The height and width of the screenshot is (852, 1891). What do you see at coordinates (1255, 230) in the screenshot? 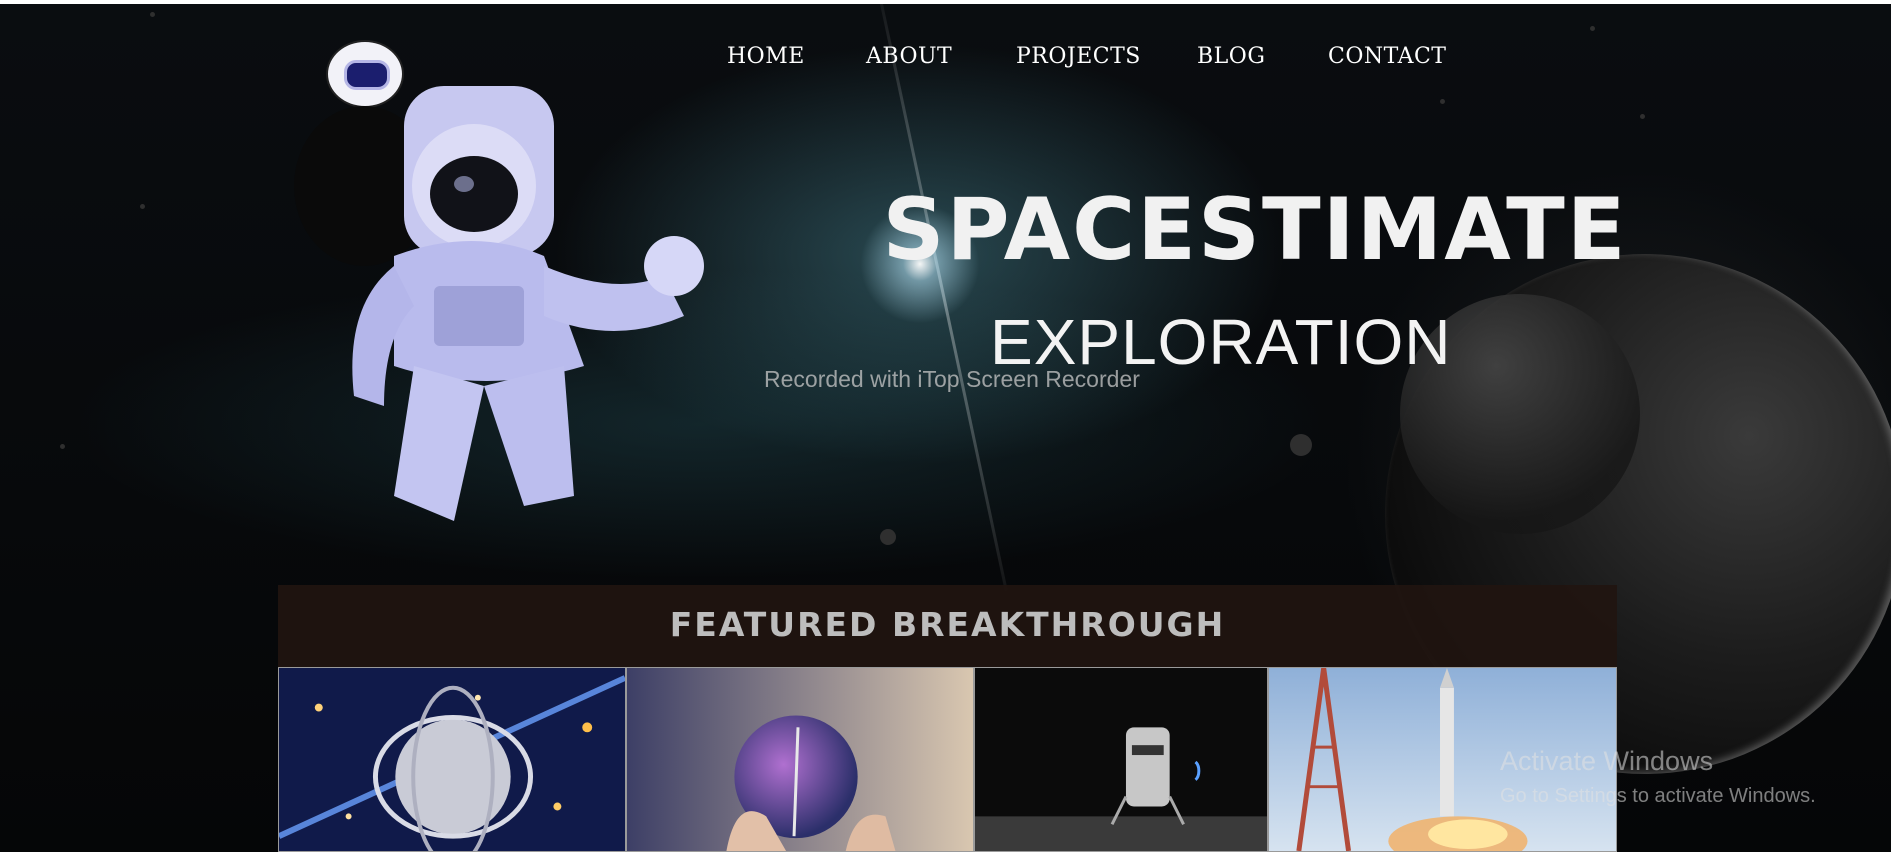
I see `hero-title: SPACESTIMATE` at bounding box center [1255, 230].